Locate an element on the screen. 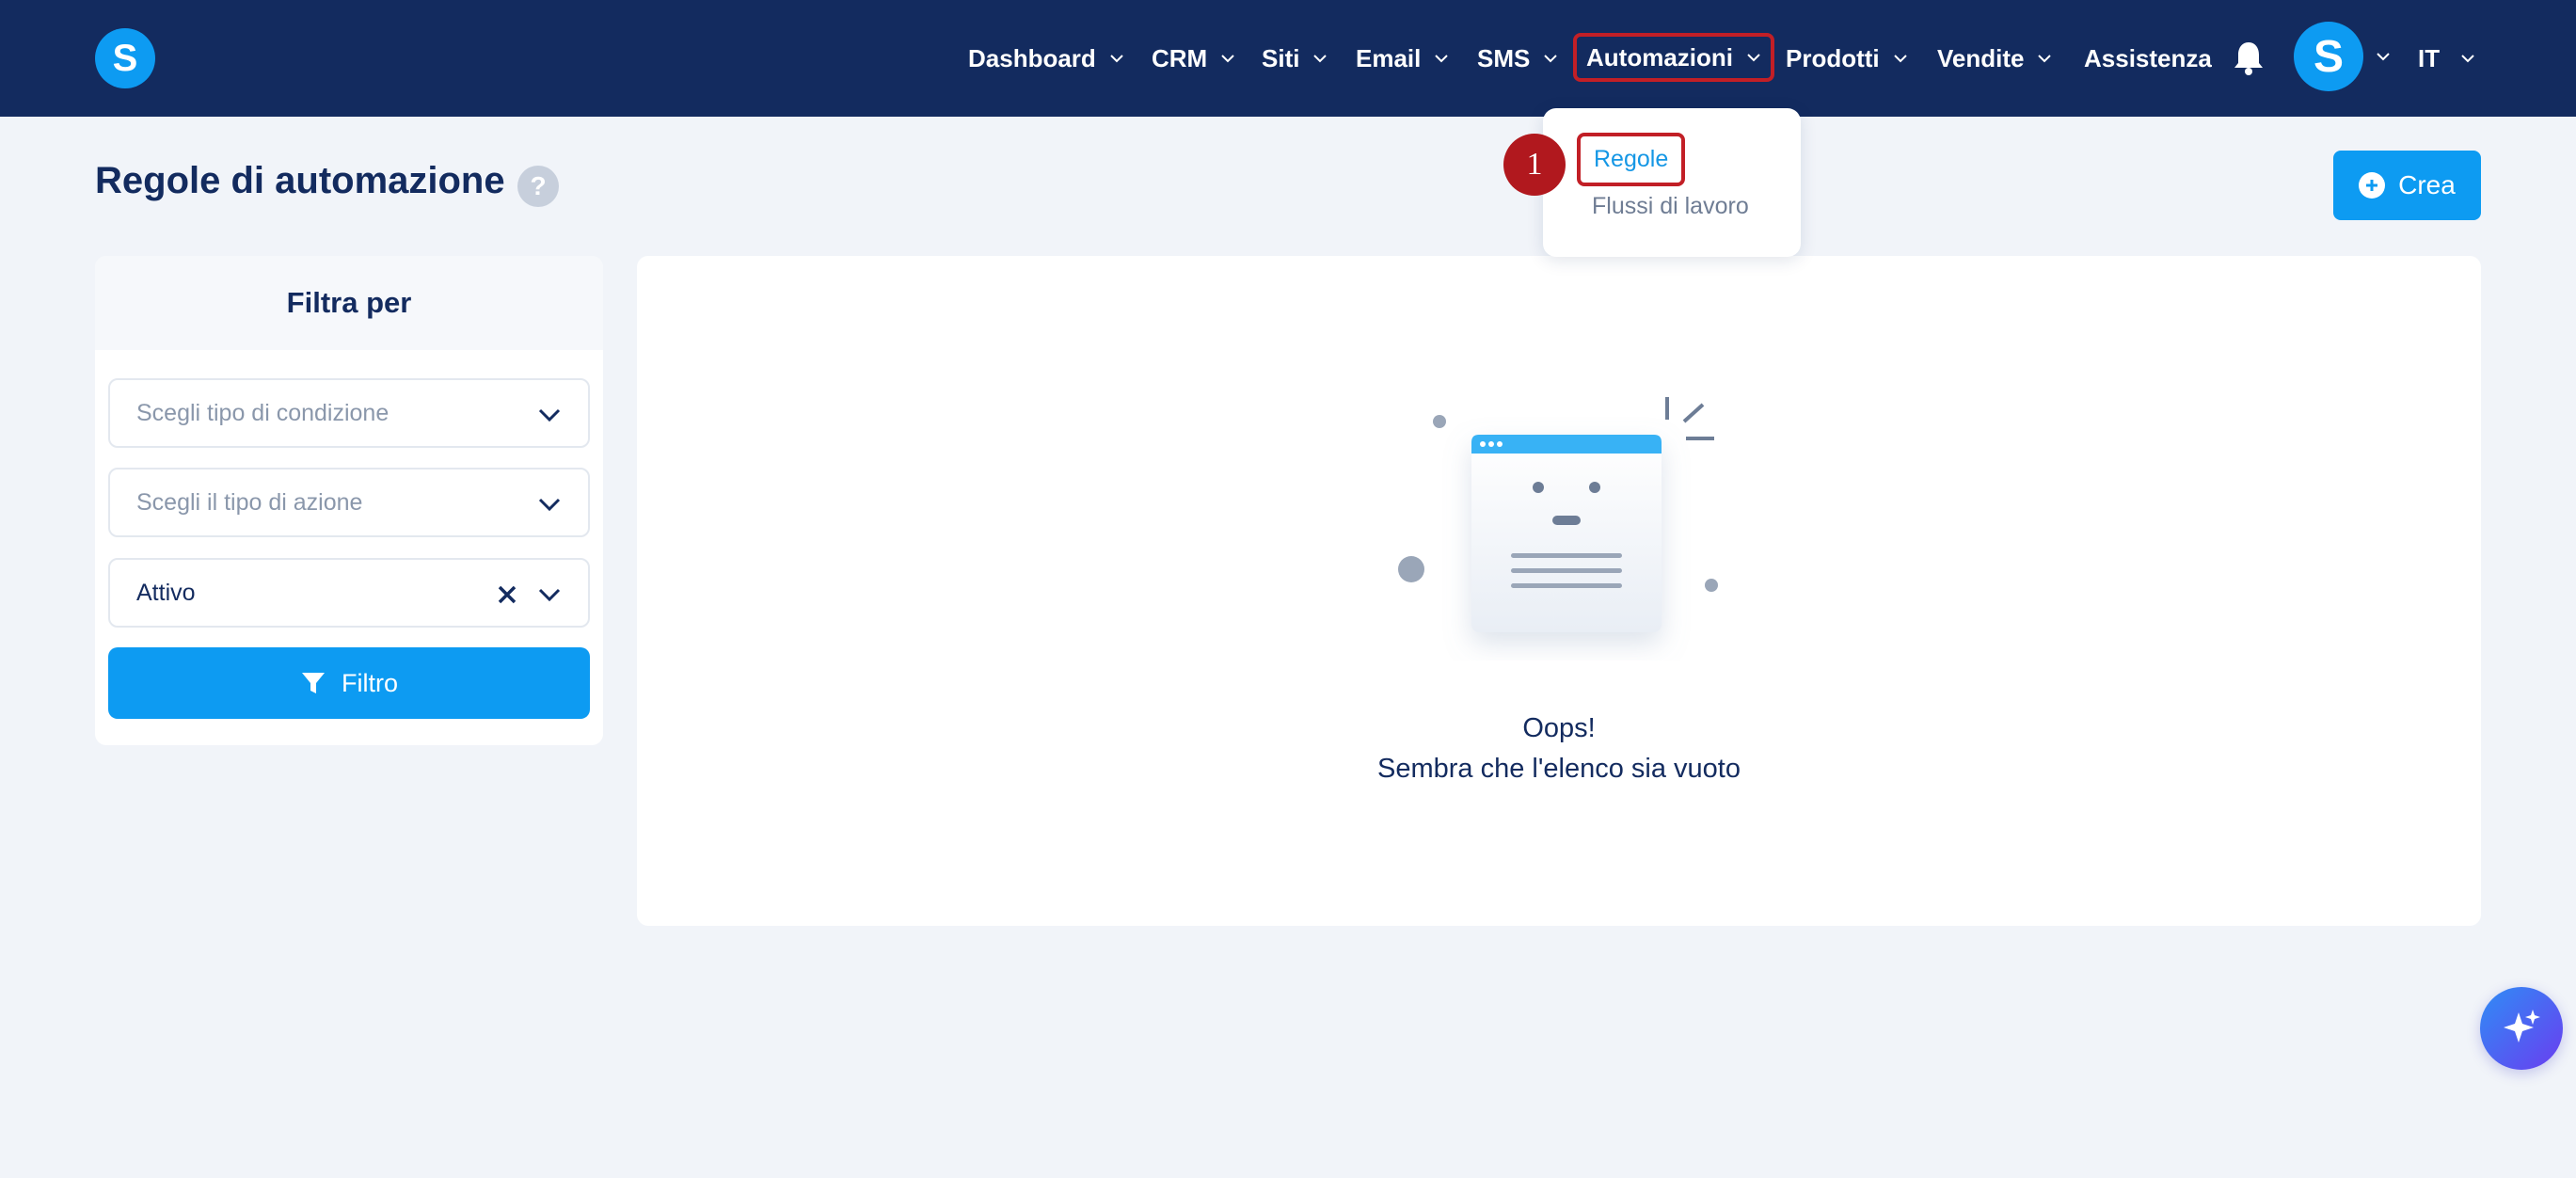  language-label: IT is located at coordinates (2429, 57).